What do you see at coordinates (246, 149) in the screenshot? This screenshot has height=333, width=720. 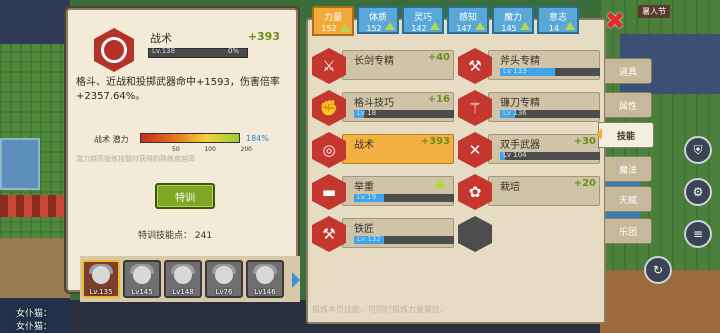 I see `potential-tick: 200` at bounding box center [246, 149].